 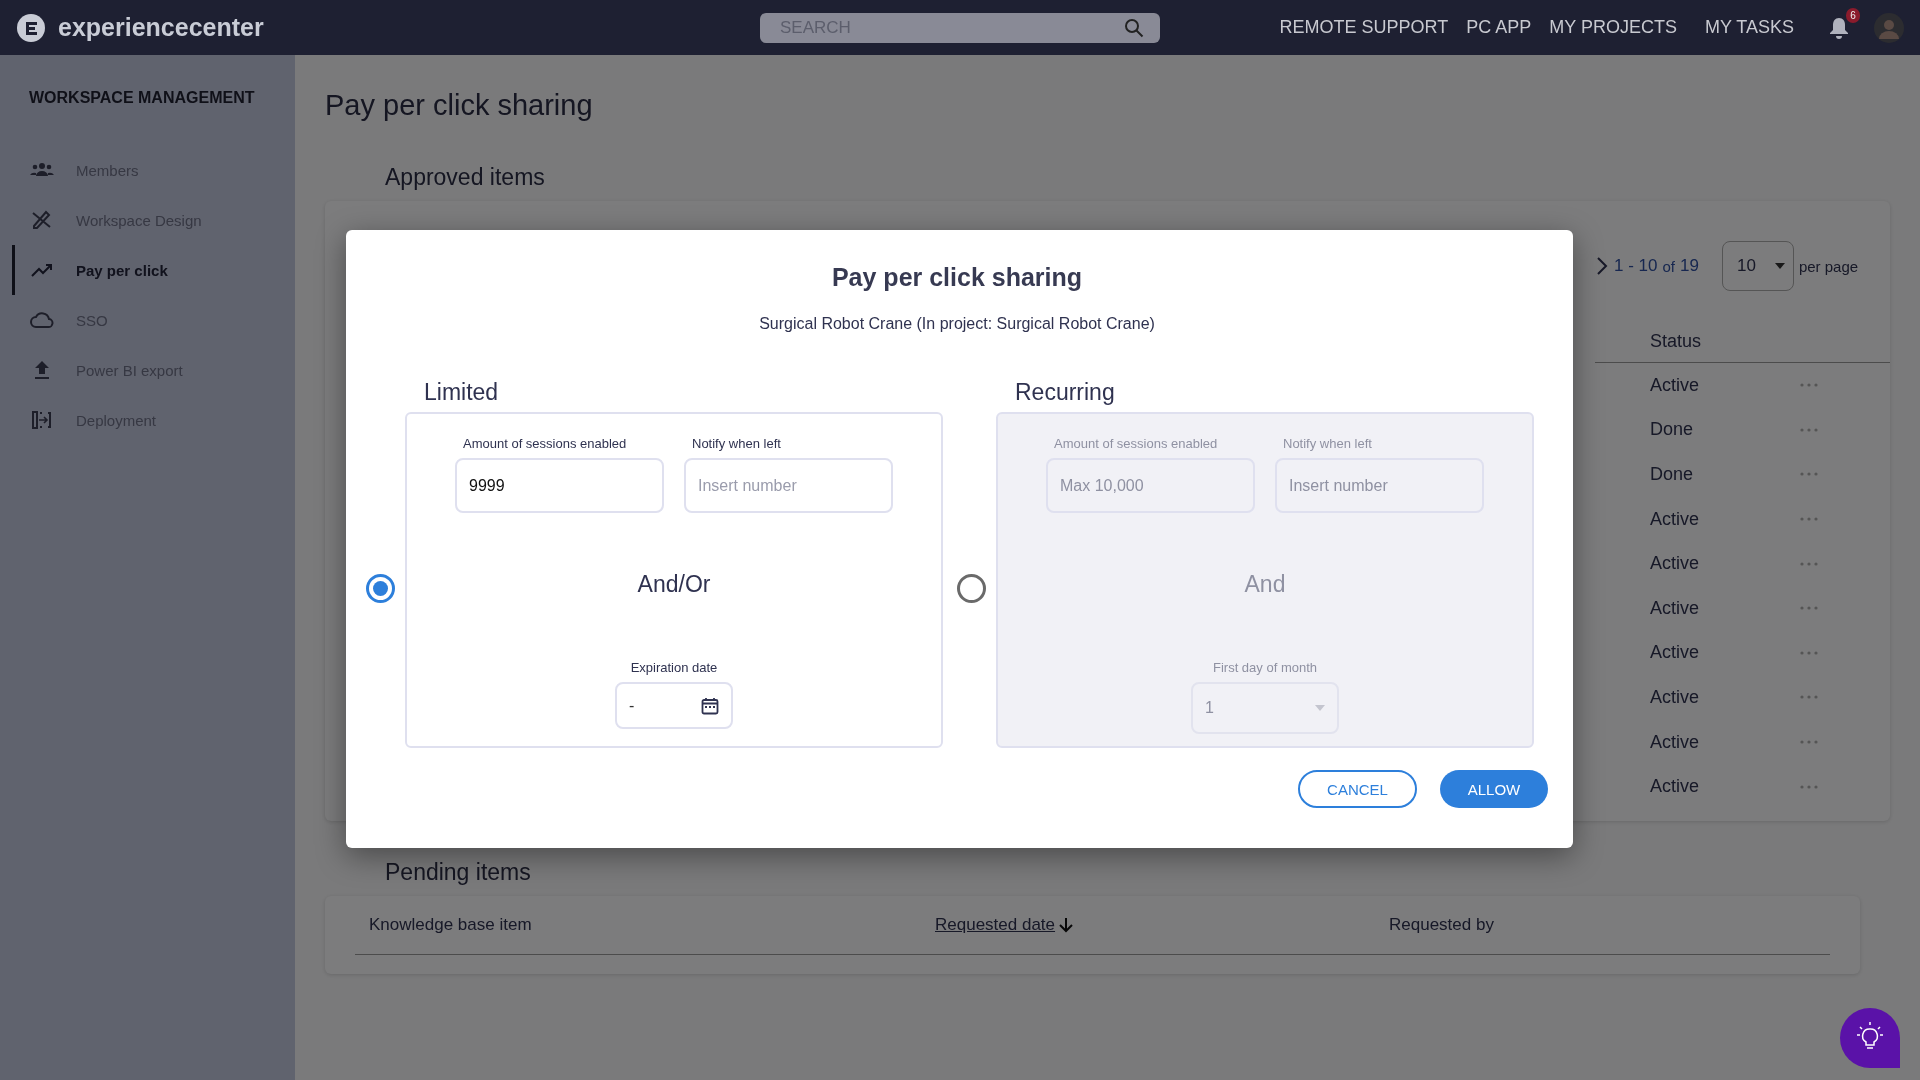 I want to click on date-field: -, so click(x=674, y=705).